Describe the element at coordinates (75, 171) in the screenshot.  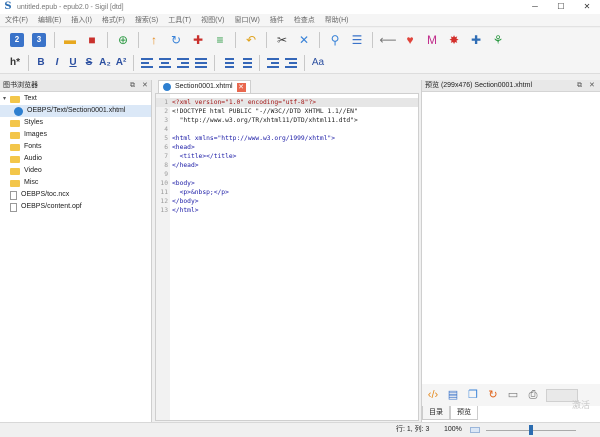
I see `tree-item-video: Video` at that location.